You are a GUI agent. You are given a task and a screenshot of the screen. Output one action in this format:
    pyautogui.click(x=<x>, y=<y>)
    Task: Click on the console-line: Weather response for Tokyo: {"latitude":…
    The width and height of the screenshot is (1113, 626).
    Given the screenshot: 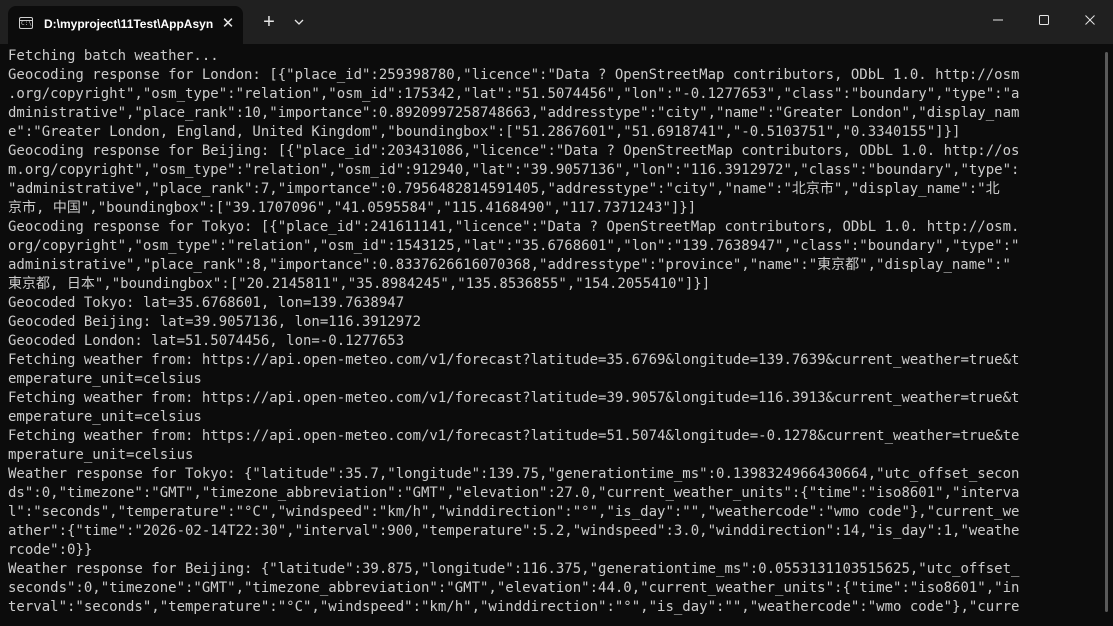 What is the action you would take?
    pyautogui.click(x=514, y=474)
    